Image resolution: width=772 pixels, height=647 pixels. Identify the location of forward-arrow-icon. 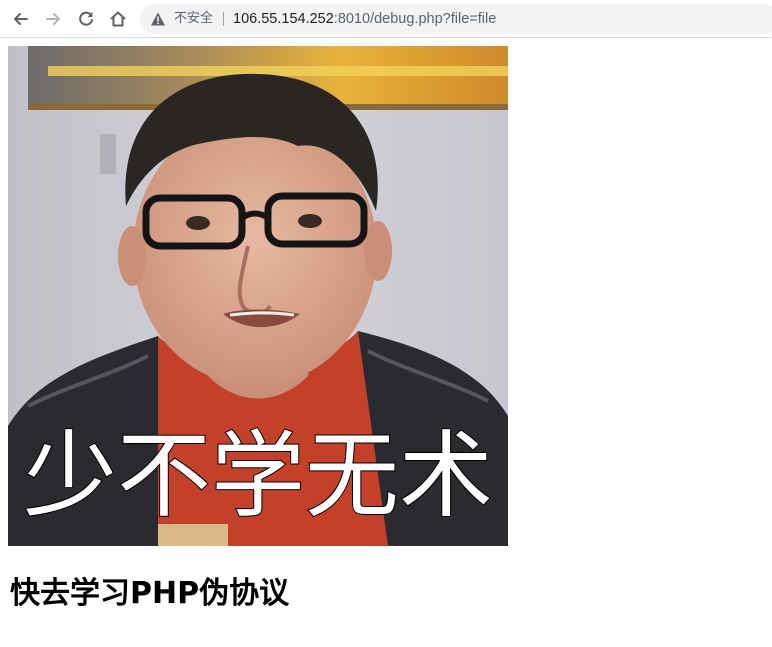
(53, 19).